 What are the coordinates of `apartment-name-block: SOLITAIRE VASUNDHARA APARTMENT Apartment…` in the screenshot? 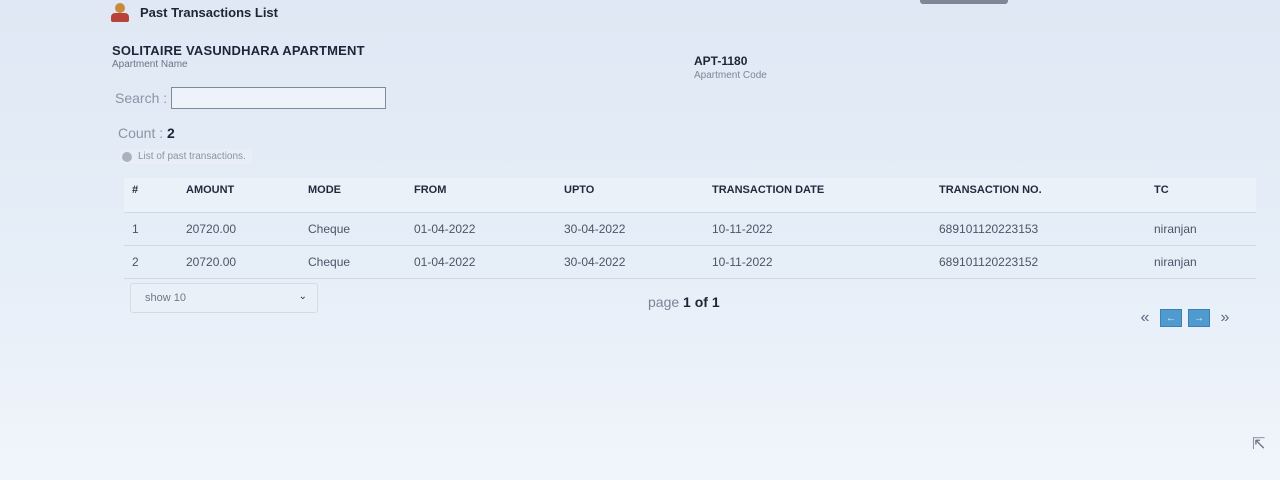 It's located at (238, 56).